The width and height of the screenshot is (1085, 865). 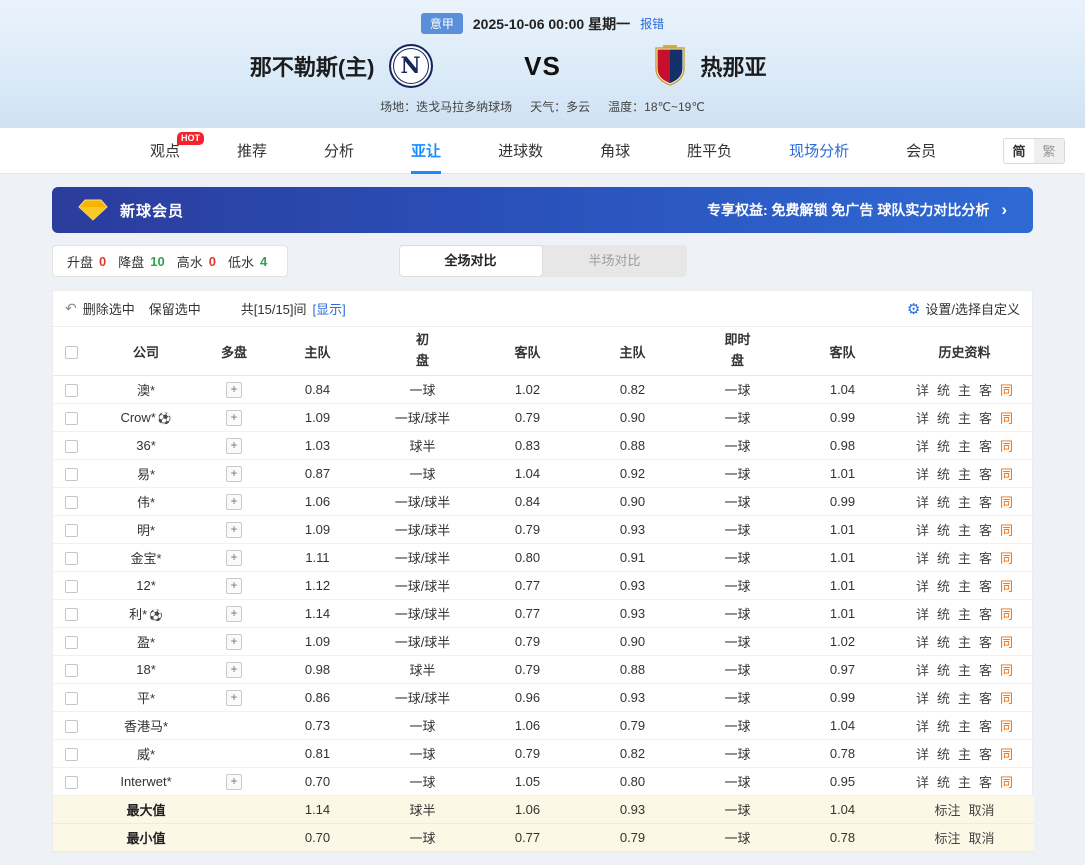 What do you see at coordinates (146, 781) in the screenshot?
I see `company-cell: Interwet*` at bounding box center [146, 781].